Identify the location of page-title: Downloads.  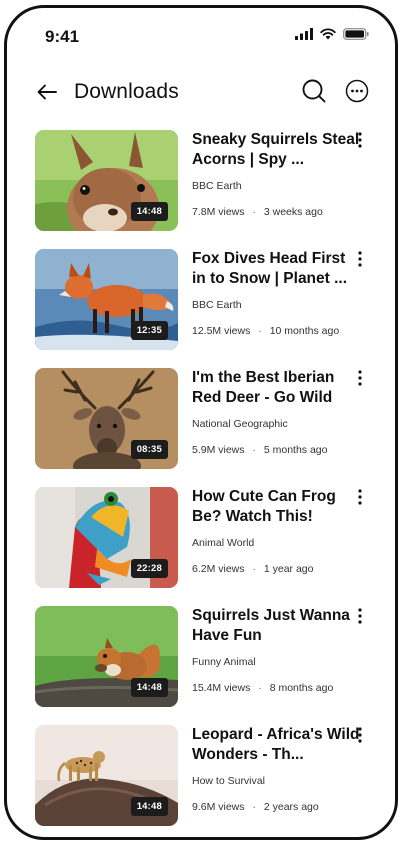
(126, 91).